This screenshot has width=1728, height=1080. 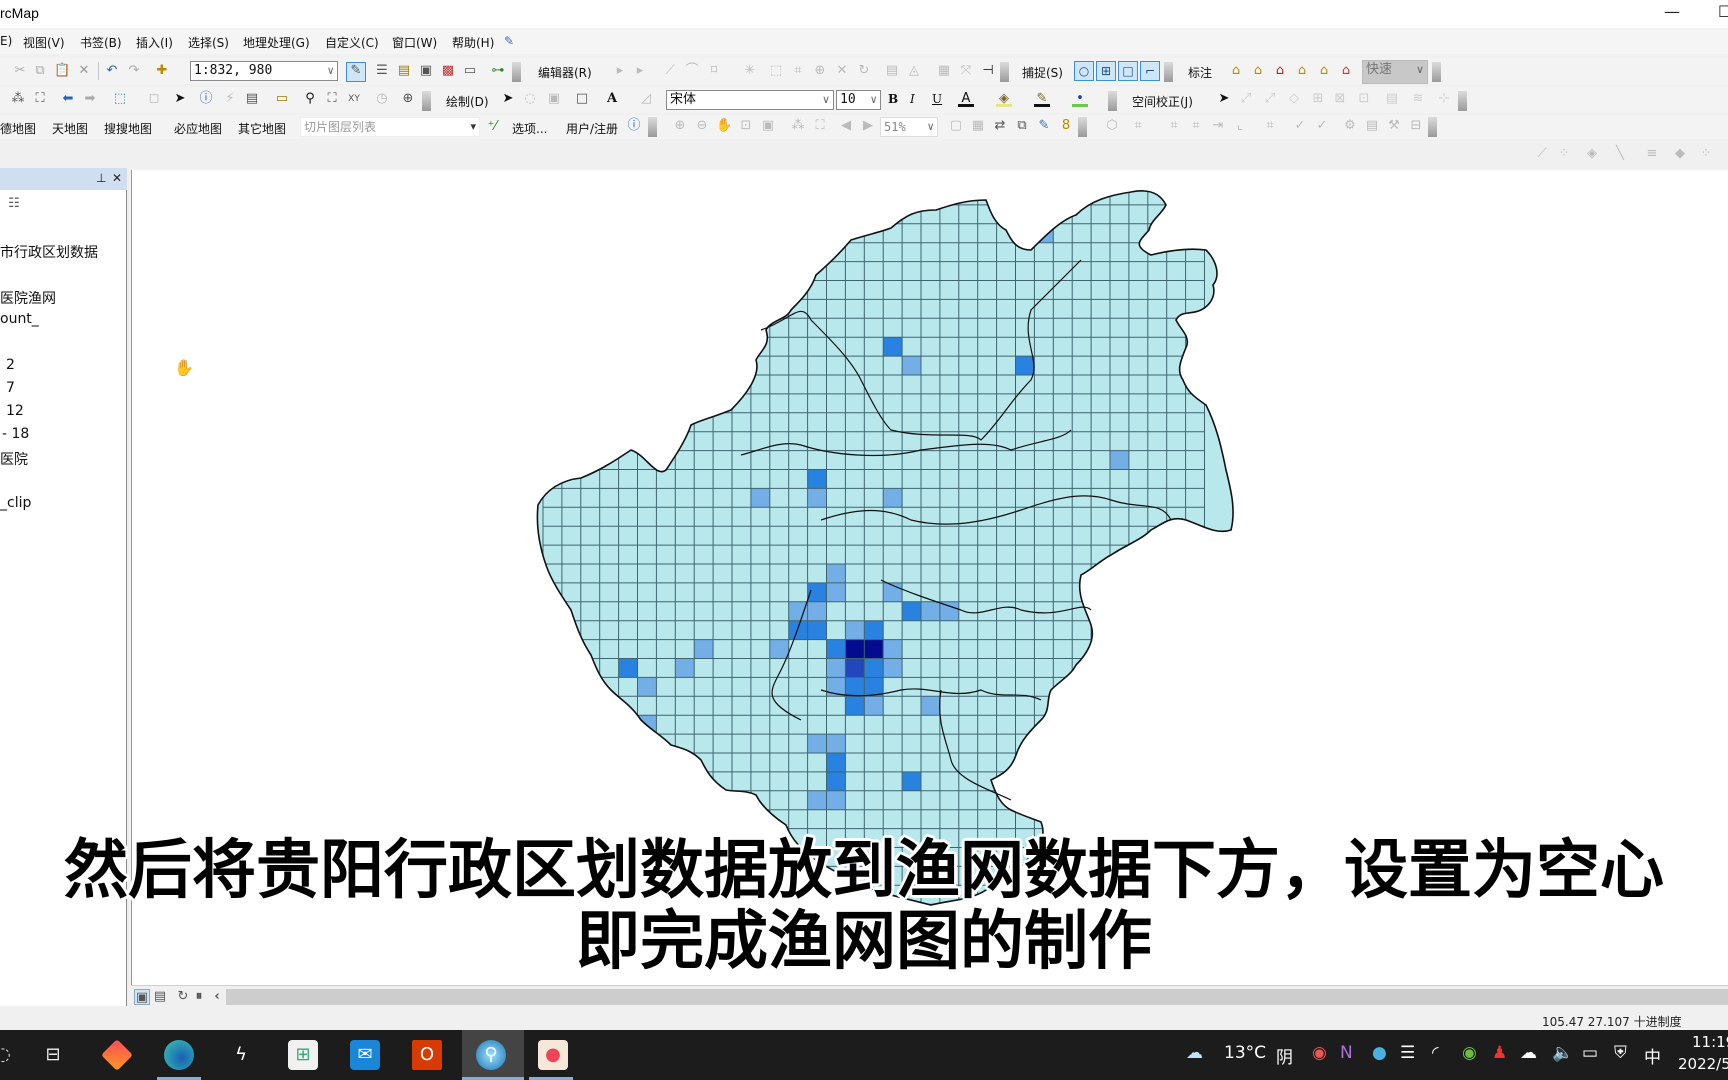 I want to click on sketch-properties-icon: ◬, so click(x=914, y=71).